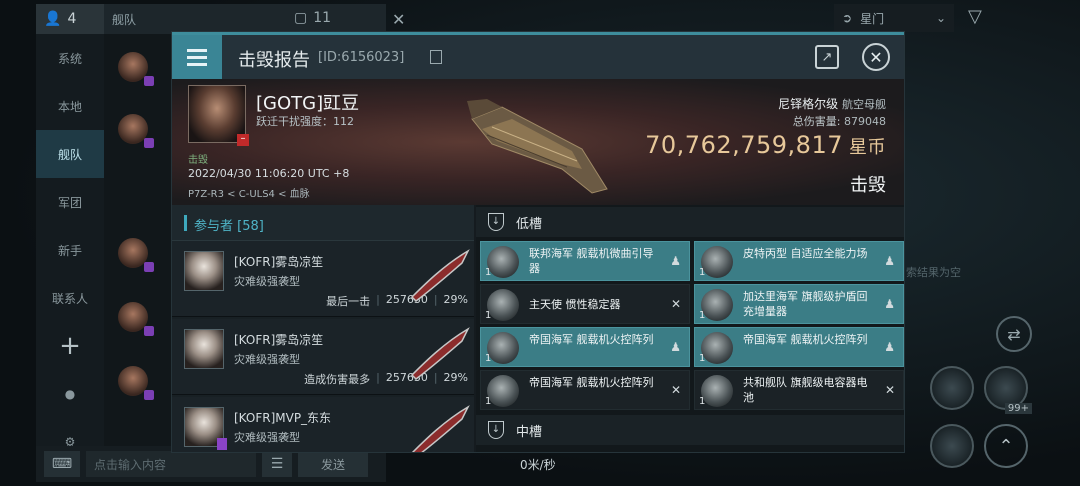  I want to click on chat-count-value: 11, so click(322, 18).